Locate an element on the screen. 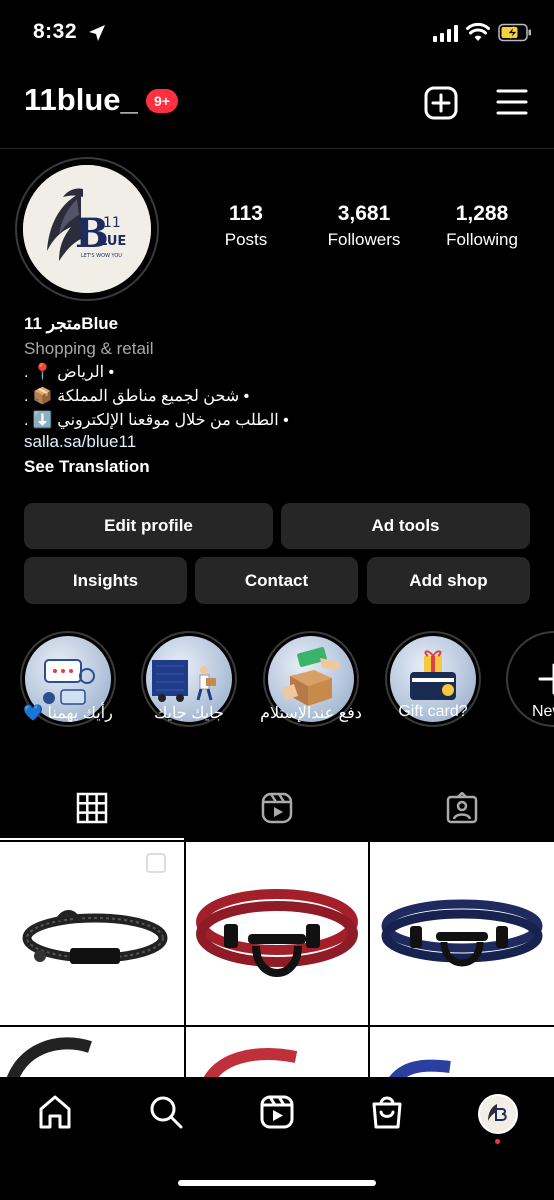 The height and width of the screenshot is (1200, 554). contact-button: Contact is located at coordinates (276, 580).